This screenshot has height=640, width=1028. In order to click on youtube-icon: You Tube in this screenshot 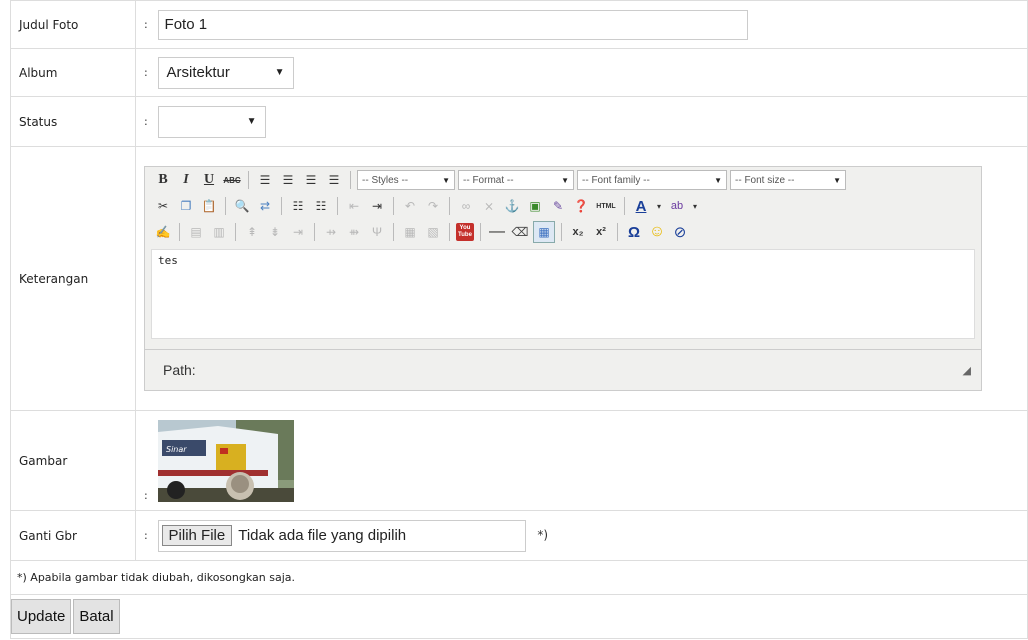, I will do `click(465, 232)`.